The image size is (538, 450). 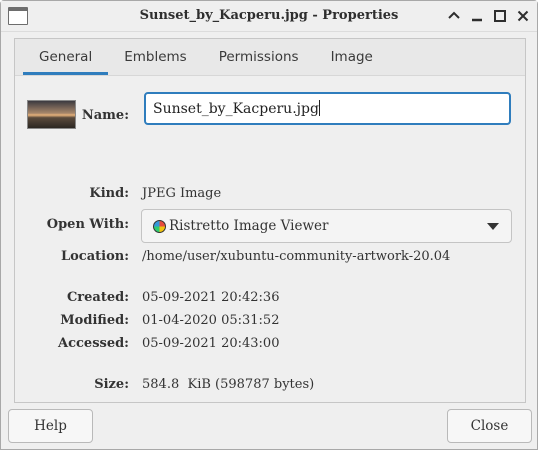 What do you see at coordinates (111, 384) in the screenshot?
I see `size-label: Size:` at bounding box center [111, 384].